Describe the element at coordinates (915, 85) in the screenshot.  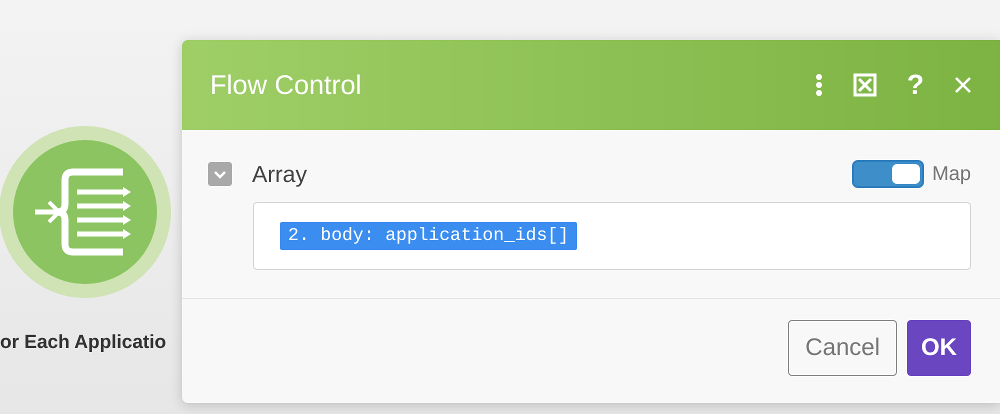
I see `help-icon: ?` at that location.